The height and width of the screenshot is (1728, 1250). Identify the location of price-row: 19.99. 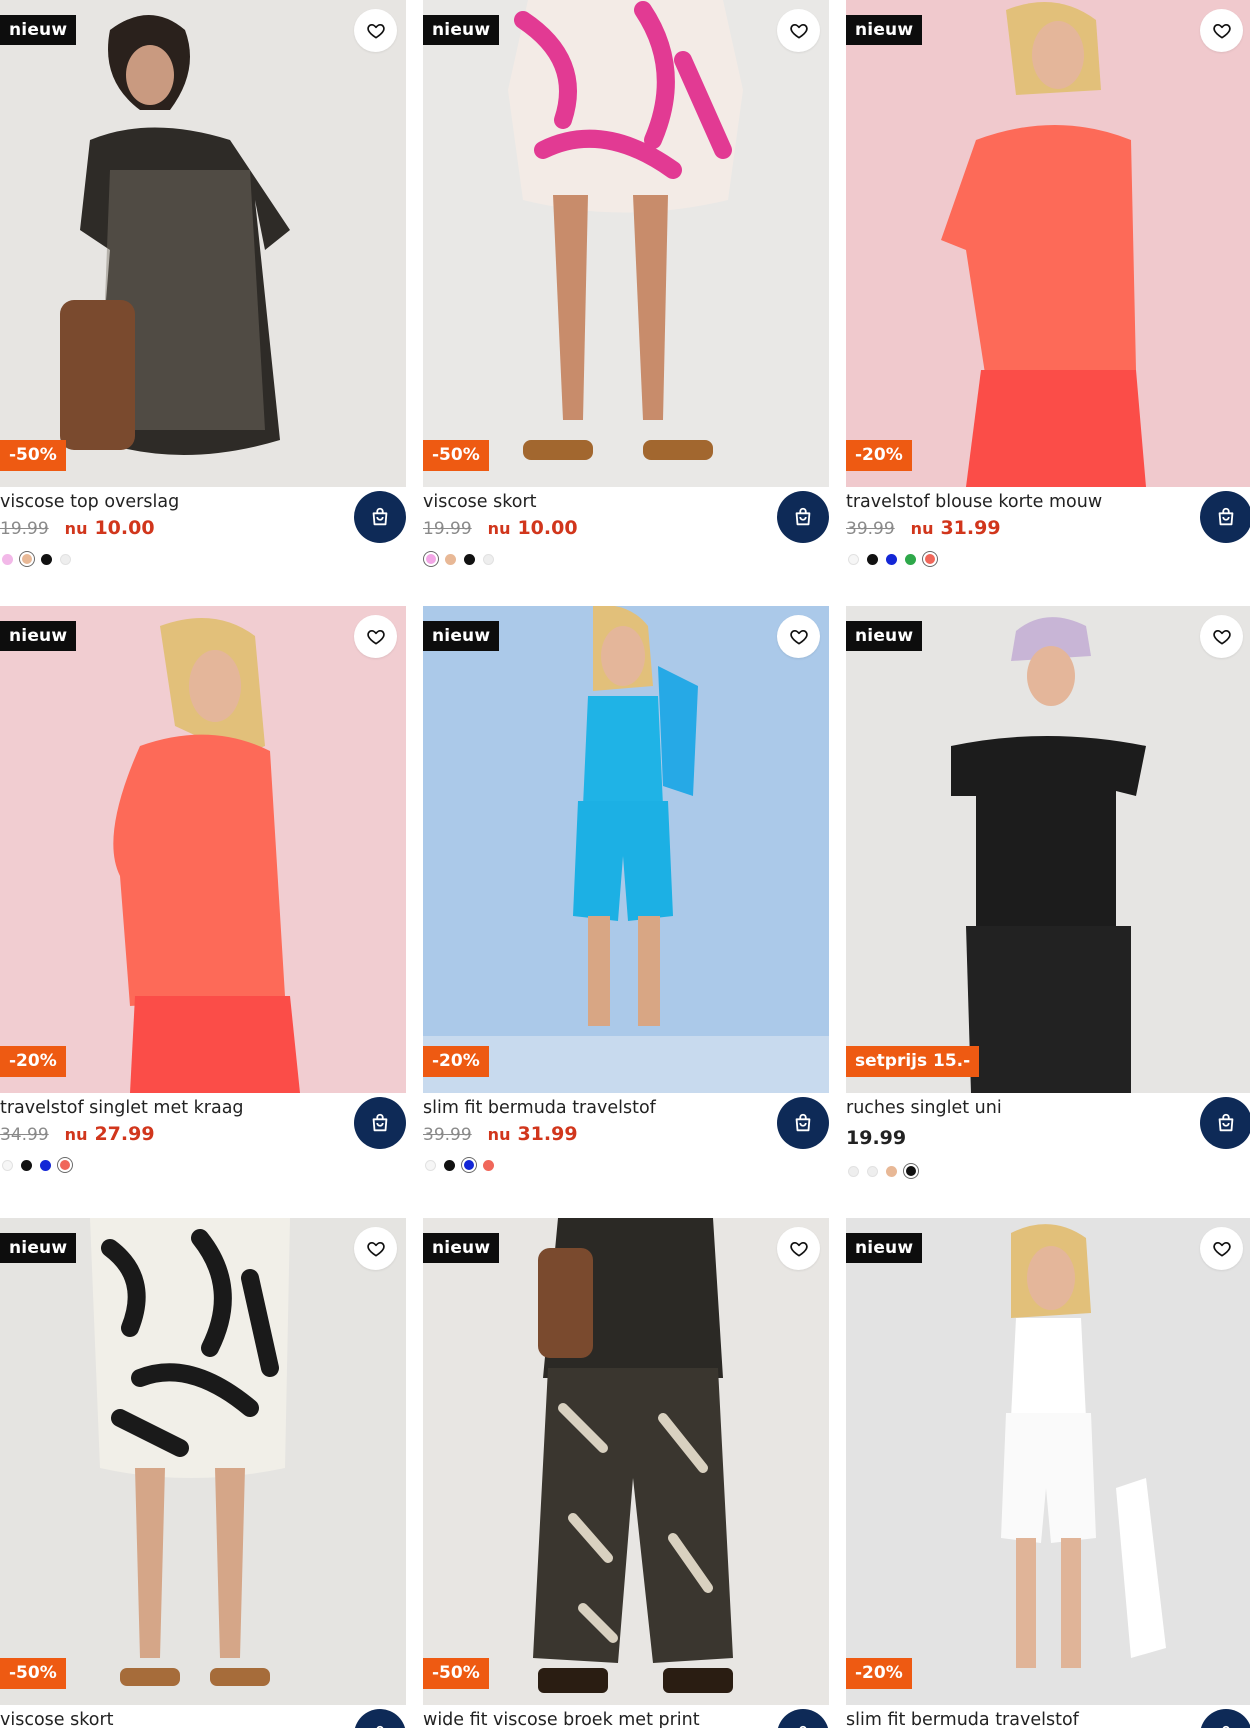
(876, 1136).